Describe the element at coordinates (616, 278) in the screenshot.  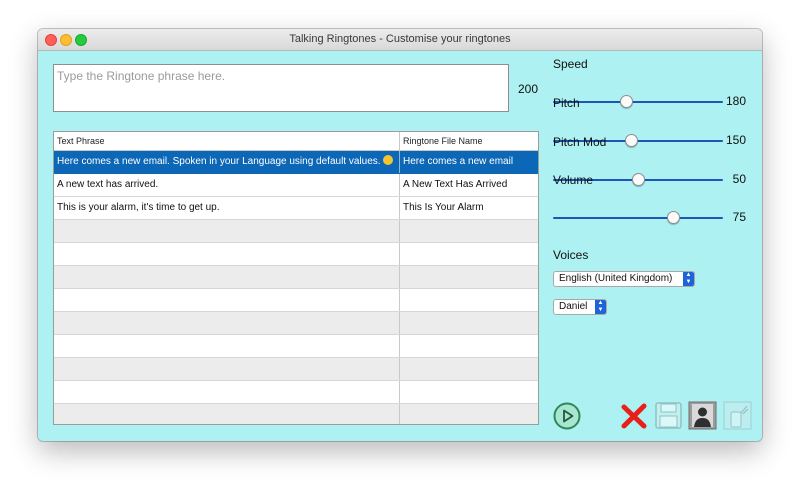
I see `language-select-value: English (United Kingdom)` at that location.